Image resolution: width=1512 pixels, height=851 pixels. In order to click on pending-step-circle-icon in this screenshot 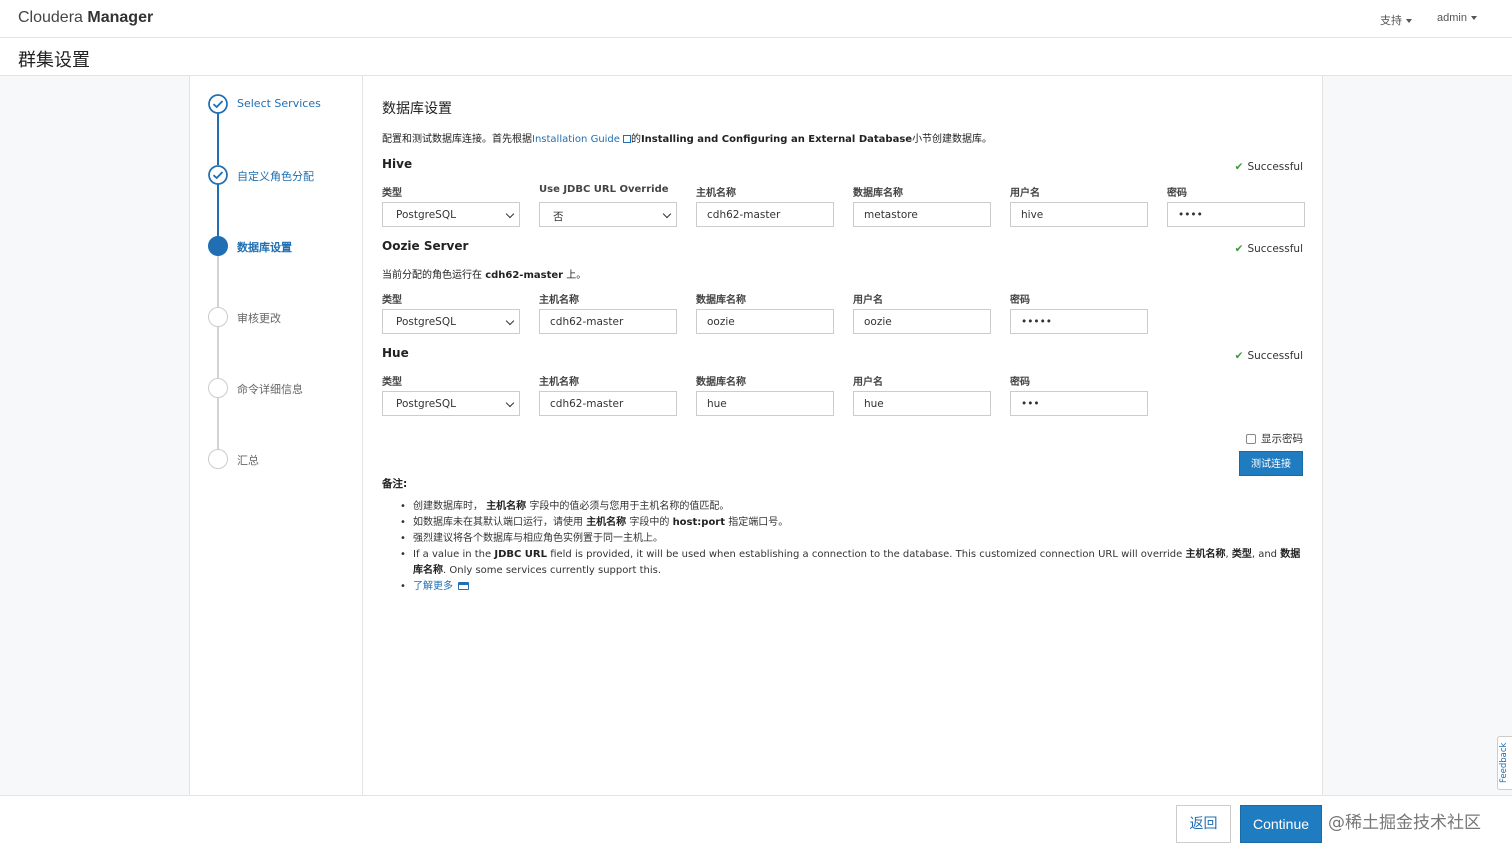, I will do `click(218, 388)`.